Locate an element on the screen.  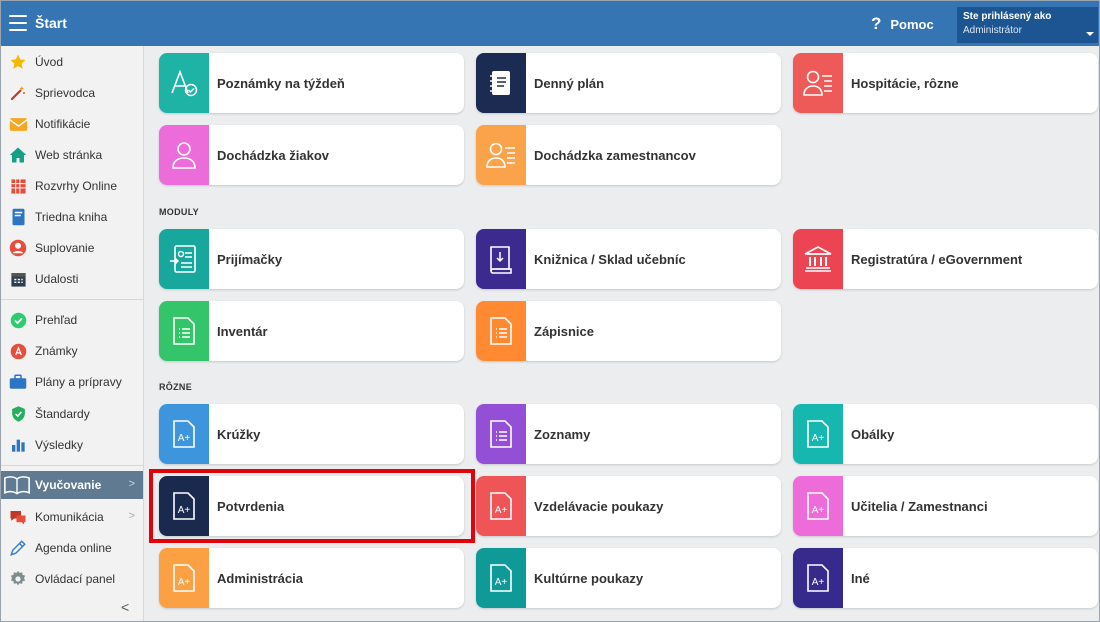
sidebar-item-standardy: Štandardy is located at coordinates (72, 414).